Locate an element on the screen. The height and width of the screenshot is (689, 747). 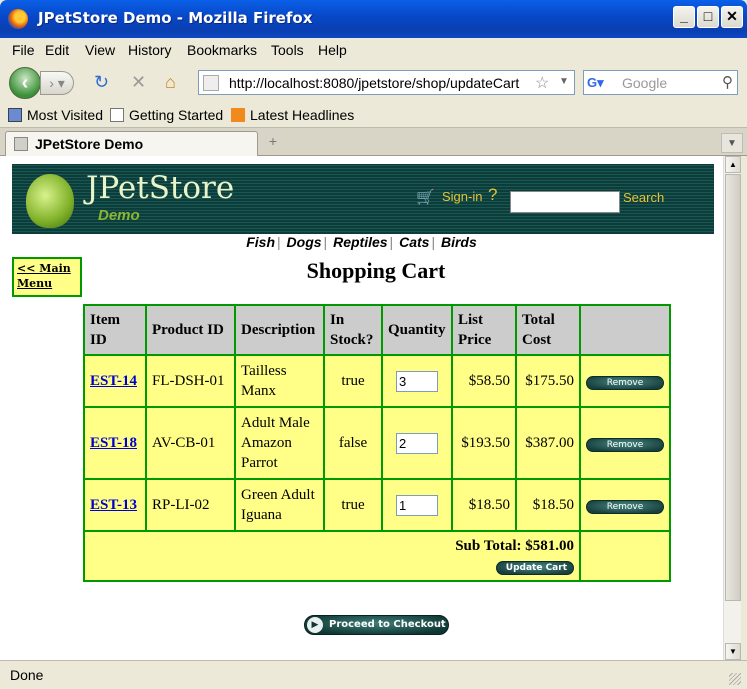
back-button: ‹ is located at coordinates (25, 83).